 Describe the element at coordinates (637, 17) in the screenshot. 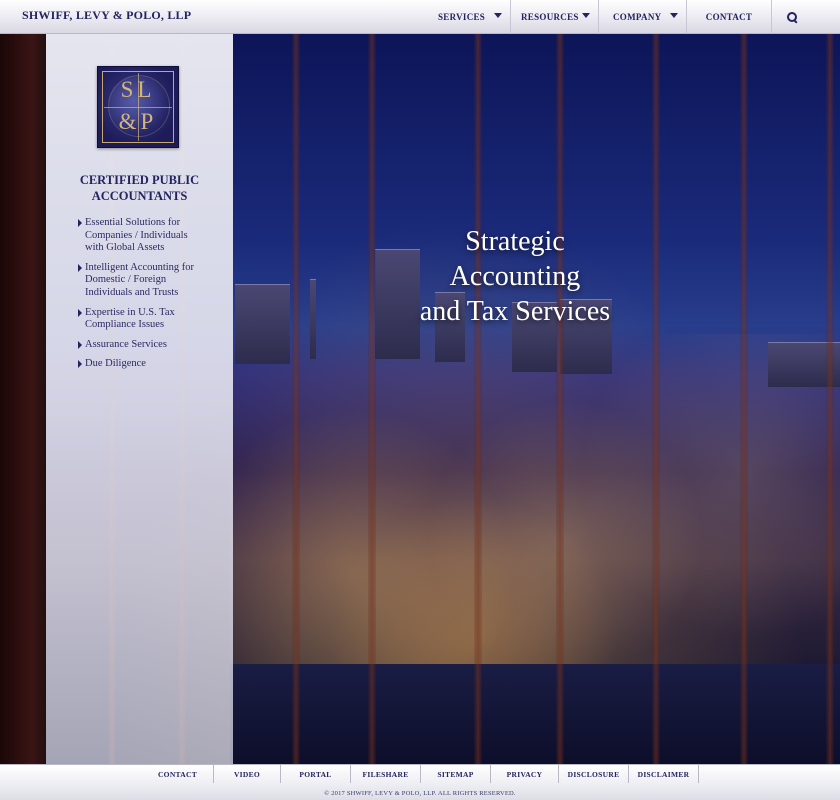

I see `nav-company-label: COMPANY` at that location.